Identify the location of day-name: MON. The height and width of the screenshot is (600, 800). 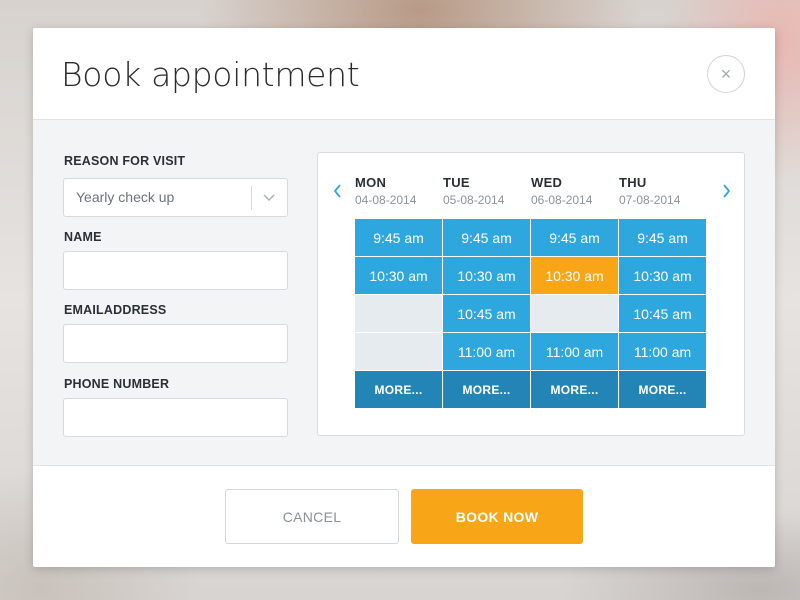
(371, 182).